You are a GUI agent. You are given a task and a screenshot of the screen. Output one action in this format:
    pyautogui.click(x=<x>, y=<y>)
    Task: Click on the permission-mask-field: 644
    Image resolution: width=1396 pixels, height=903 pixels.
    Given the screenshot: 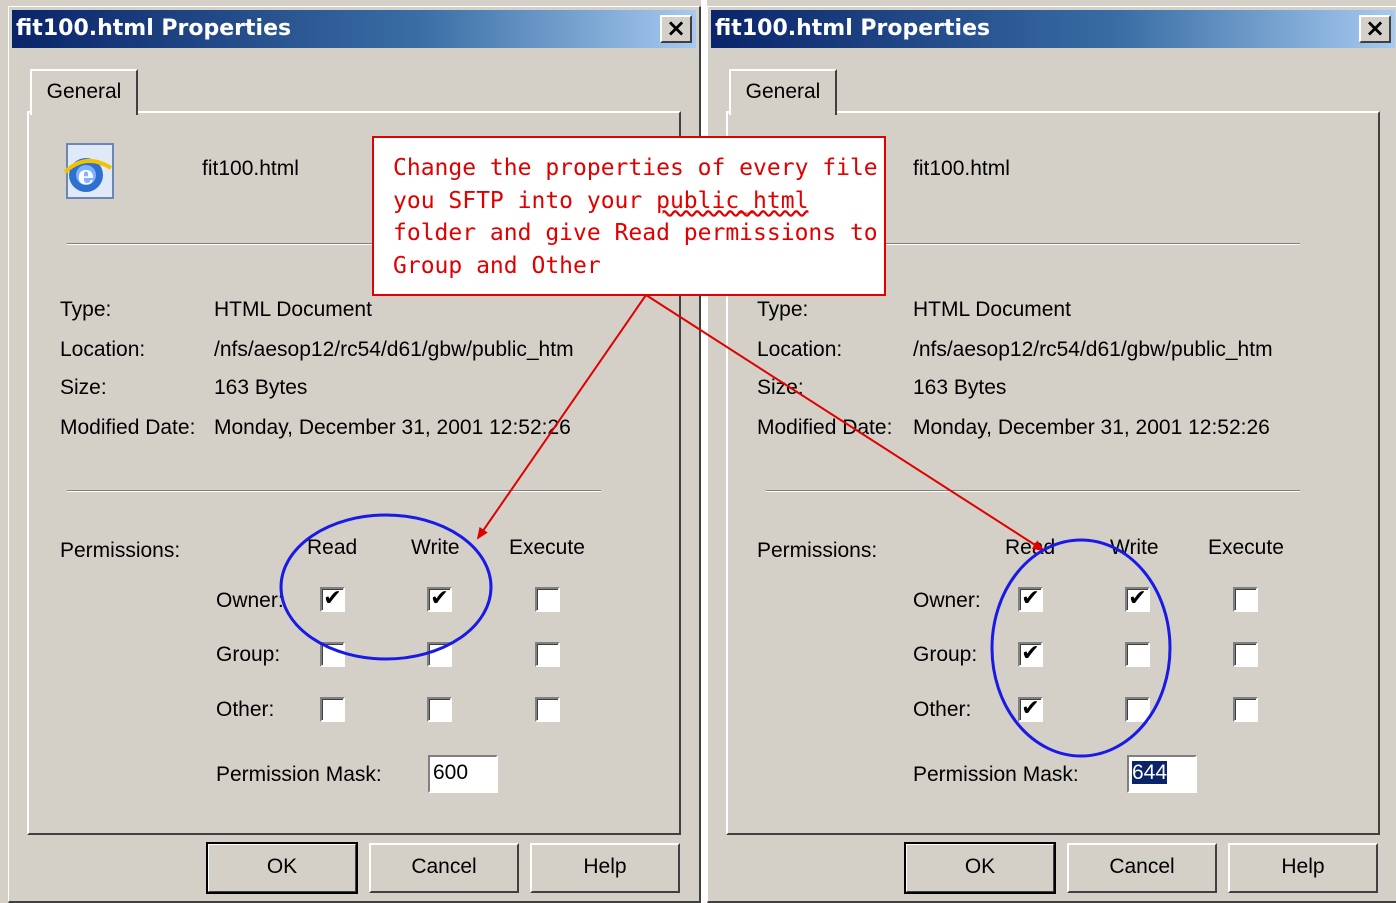 What is the action you would take?
    pyautogui.click(x=1162, y=774)
    